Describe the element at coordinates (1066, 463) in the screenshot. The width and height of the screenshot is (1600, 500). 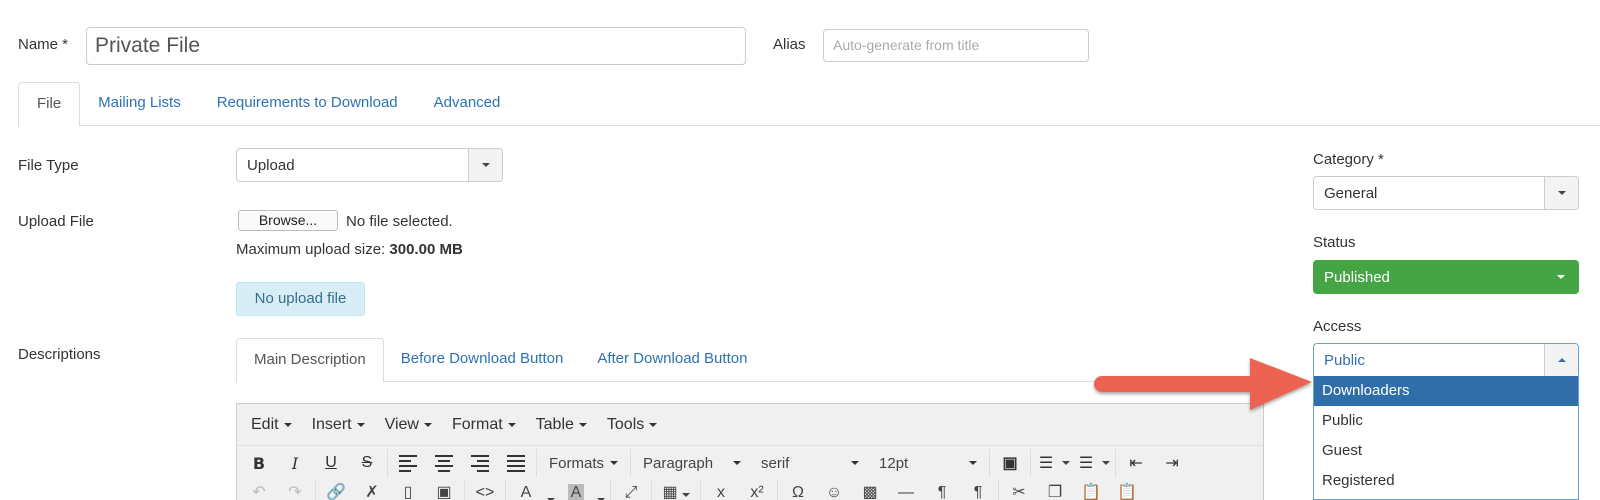
I see `bullet-list-options` at that location.